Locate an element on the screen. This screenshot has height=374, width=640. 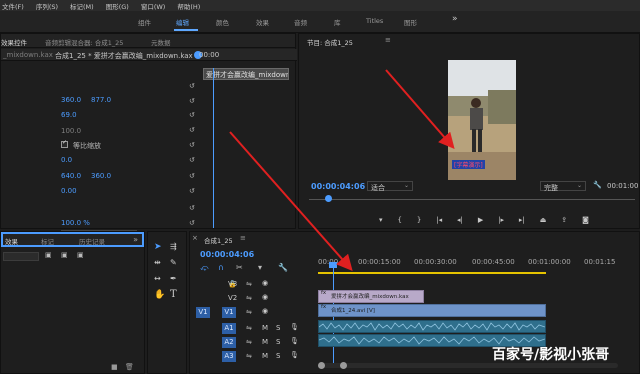
arrow-to-playhead is located at coordinates (291, 201).